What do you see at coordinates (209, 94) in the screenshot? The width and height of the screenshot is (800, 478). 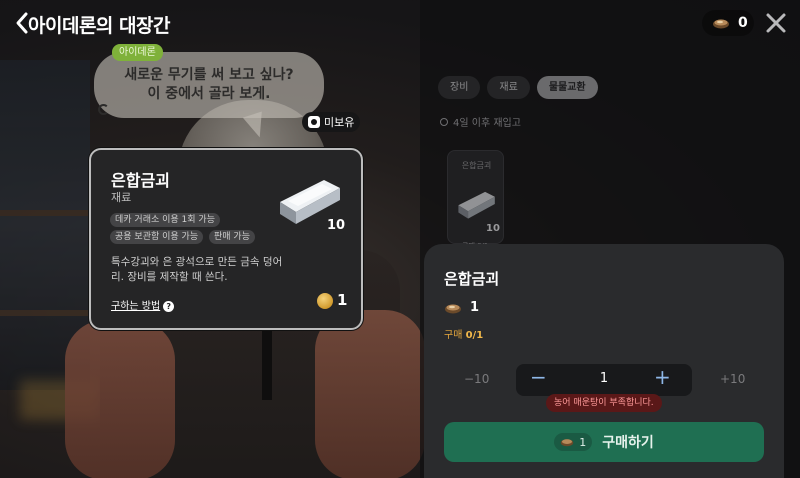 I see `speech-line-2: 이 중에서 골라 보게.` at bounding box center [209, 94].